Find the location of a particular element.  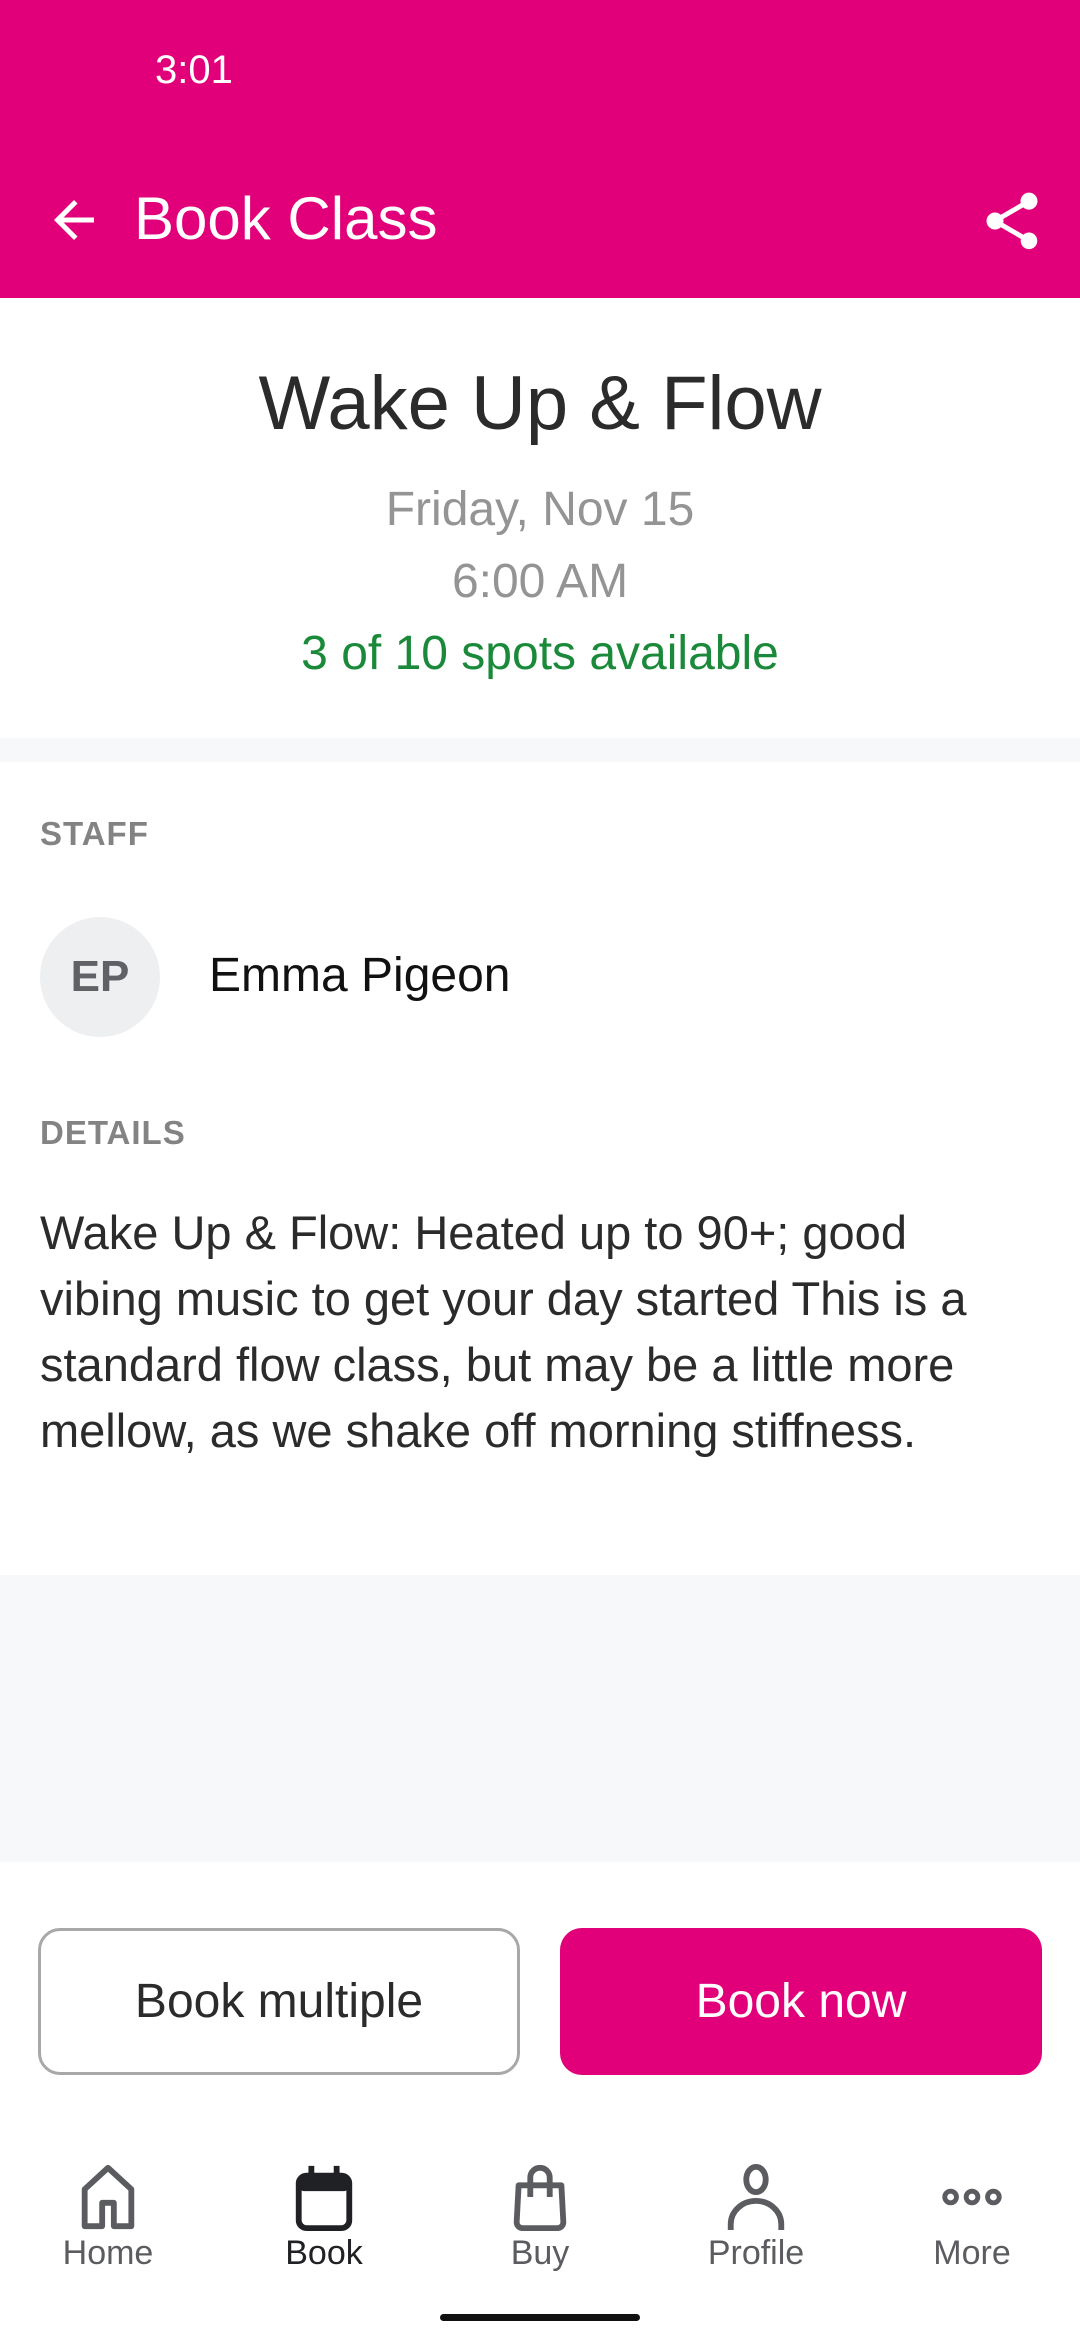

class-time: 6:00 AM is located at coordinates (540, 581).